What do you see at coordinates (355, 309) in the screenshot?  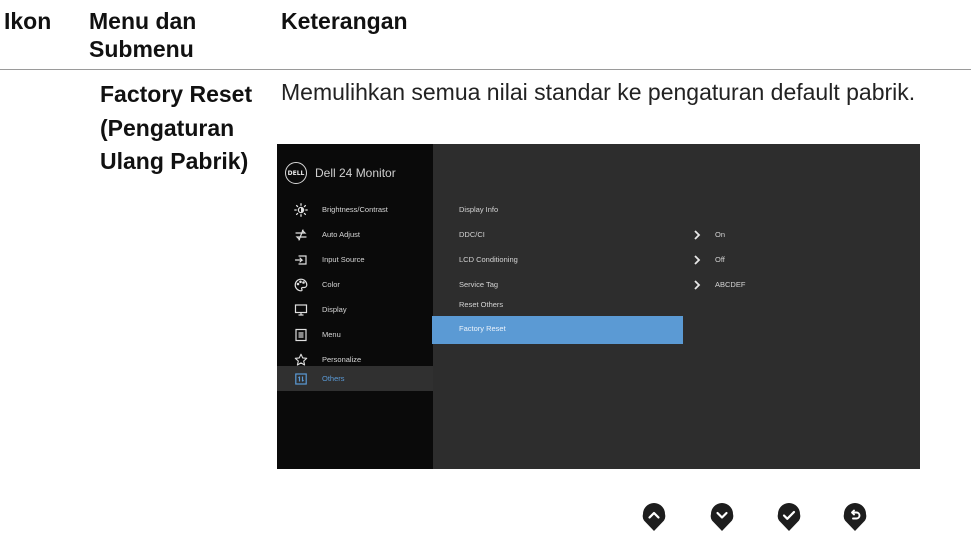 I see `menu-item-display: Display` at bounding box center [355, 309].